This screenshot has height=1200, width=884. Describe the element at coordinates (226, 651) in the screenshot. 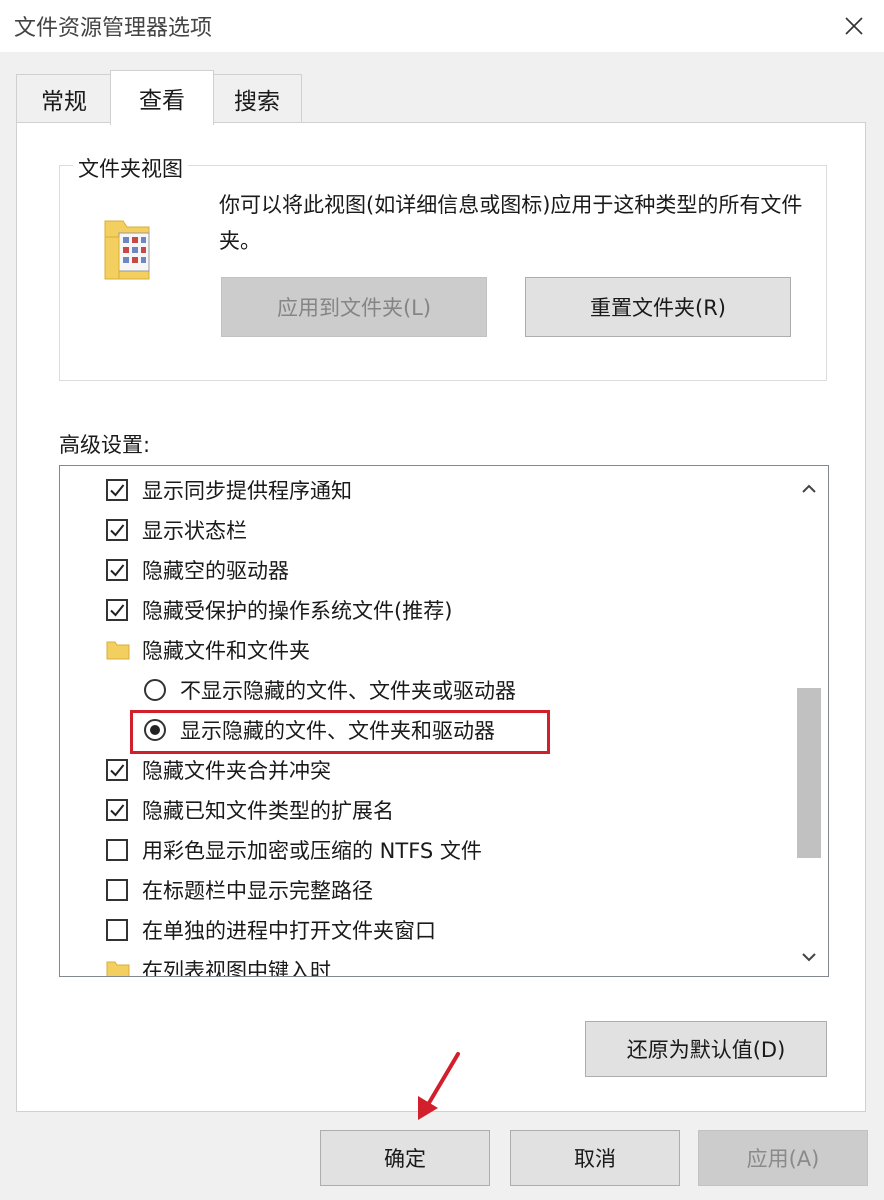

I see `setting-group-label: 隐藏文件和文件夹` at that location.